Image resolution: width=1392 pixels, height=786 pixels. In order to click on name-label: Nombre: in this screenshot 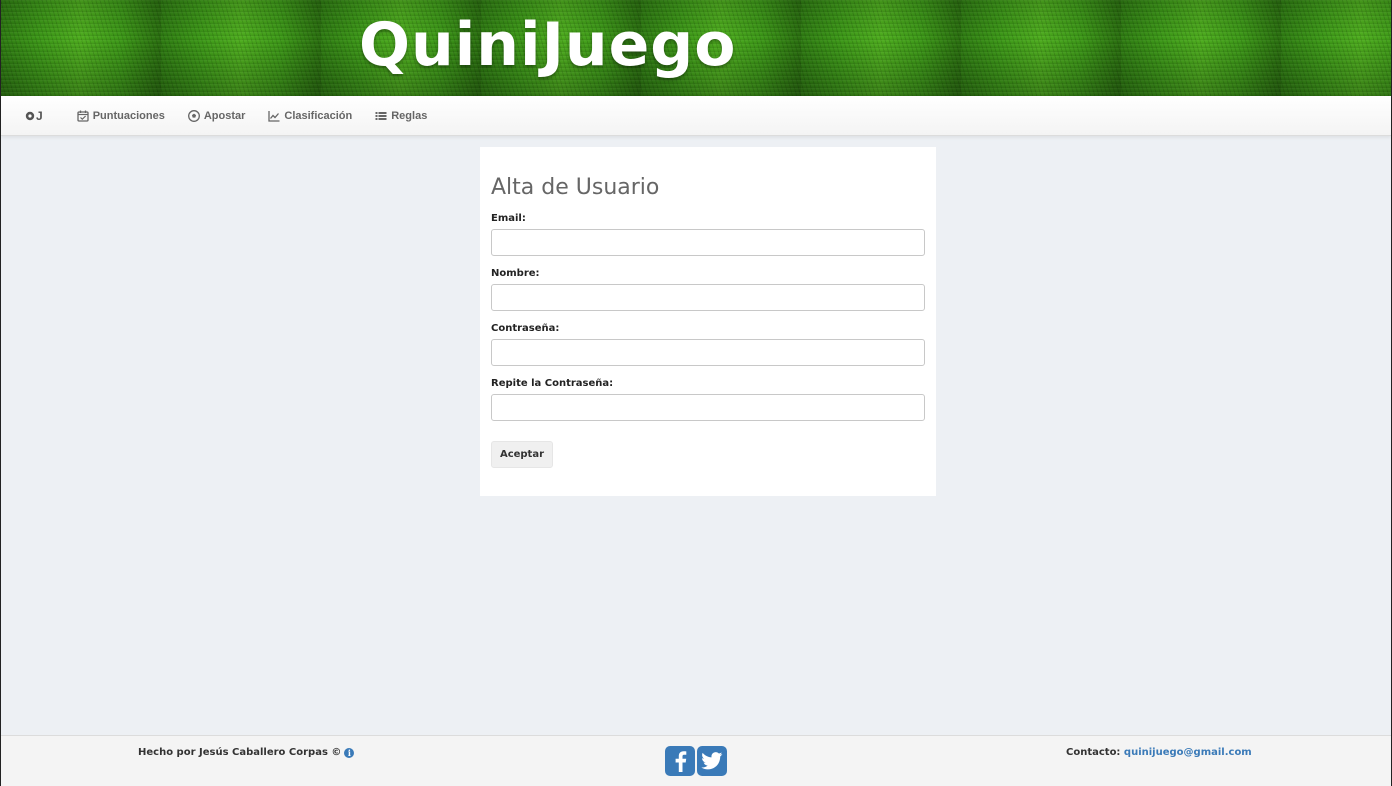, I will do `click(515, 273)`.